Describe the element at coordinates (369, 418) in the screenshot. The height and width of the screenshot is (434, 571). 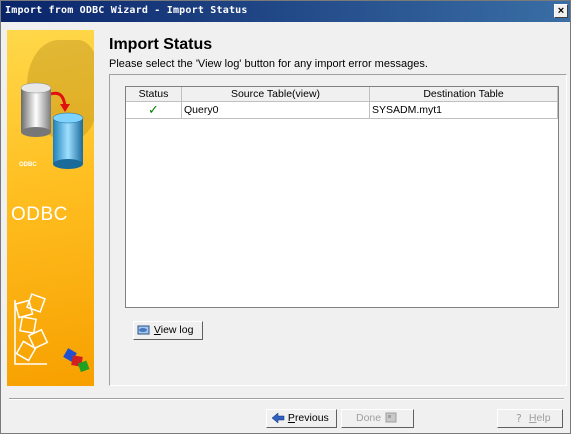
I see `done-label: Done` at that location.